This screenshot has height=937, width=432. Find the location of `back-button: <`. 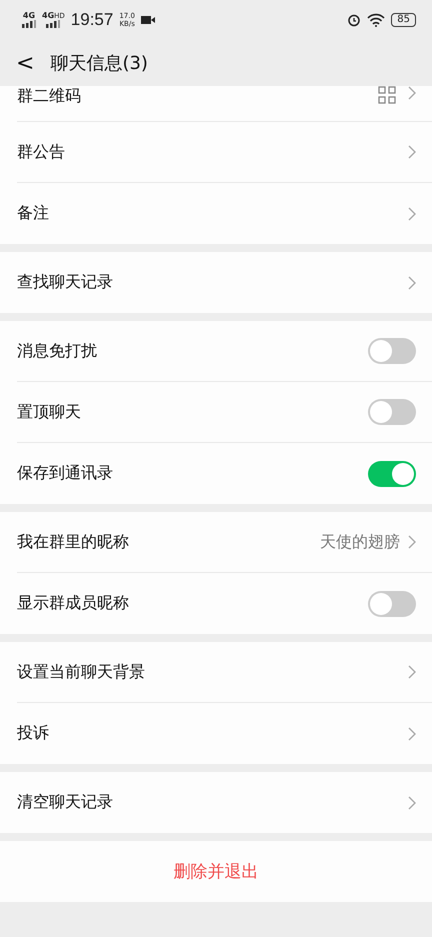

back-button: < is located at coordinates (25, 63).